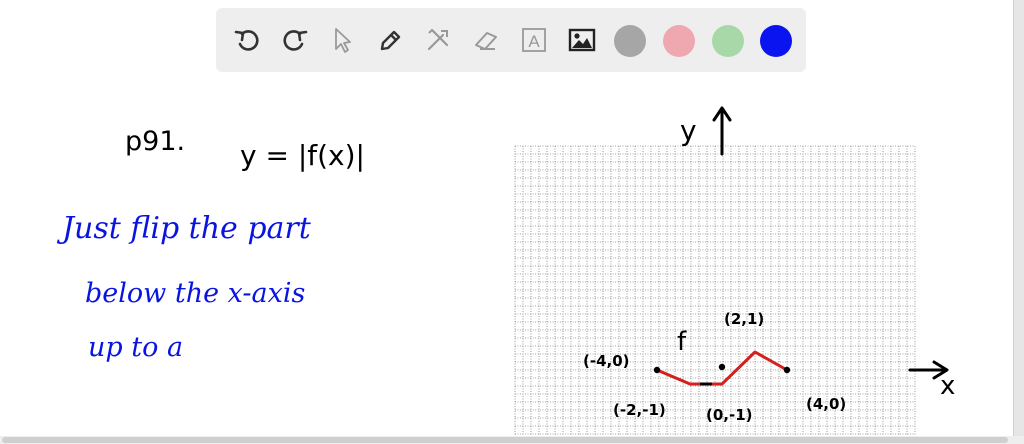 This screenshot has width=1024, height=444. Describe the element at coordinates (639, 410) in the screenshot. I see `point-label-neg2-neg1: (-2,-1)` at that location.